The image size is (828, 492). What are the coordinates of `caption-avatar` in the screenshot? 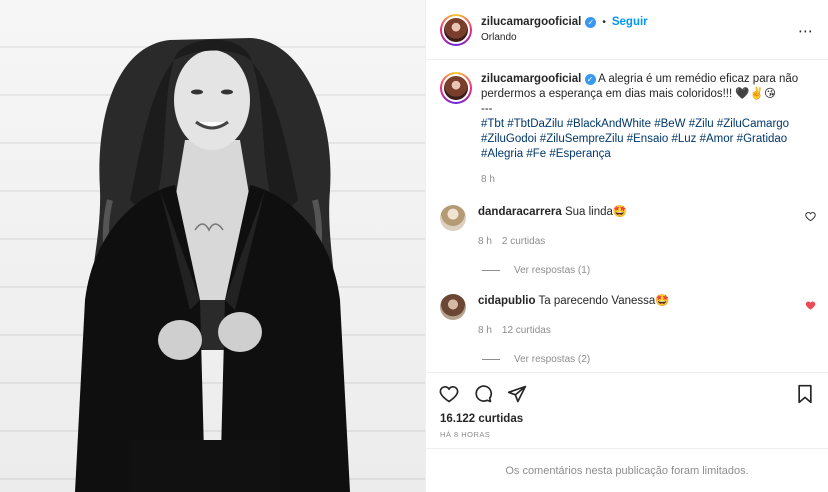 It's located at (456, 88).